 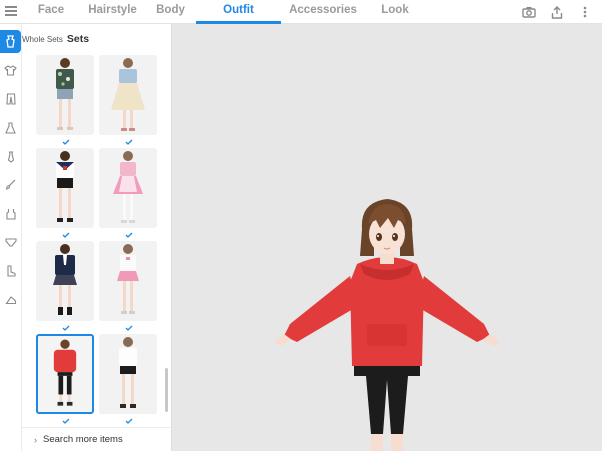 I want to click on hamburger-menu-icon, so click(x=11, y=10).